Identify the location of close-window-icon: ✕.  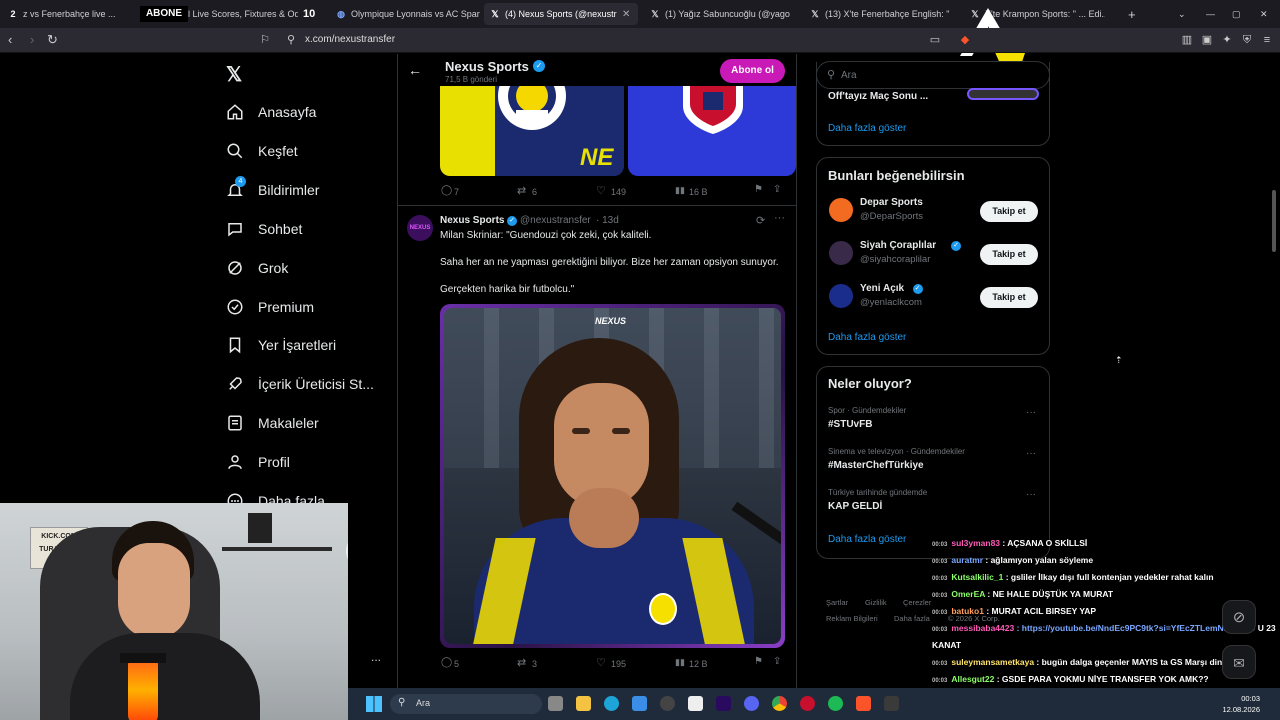
(1262, 14).